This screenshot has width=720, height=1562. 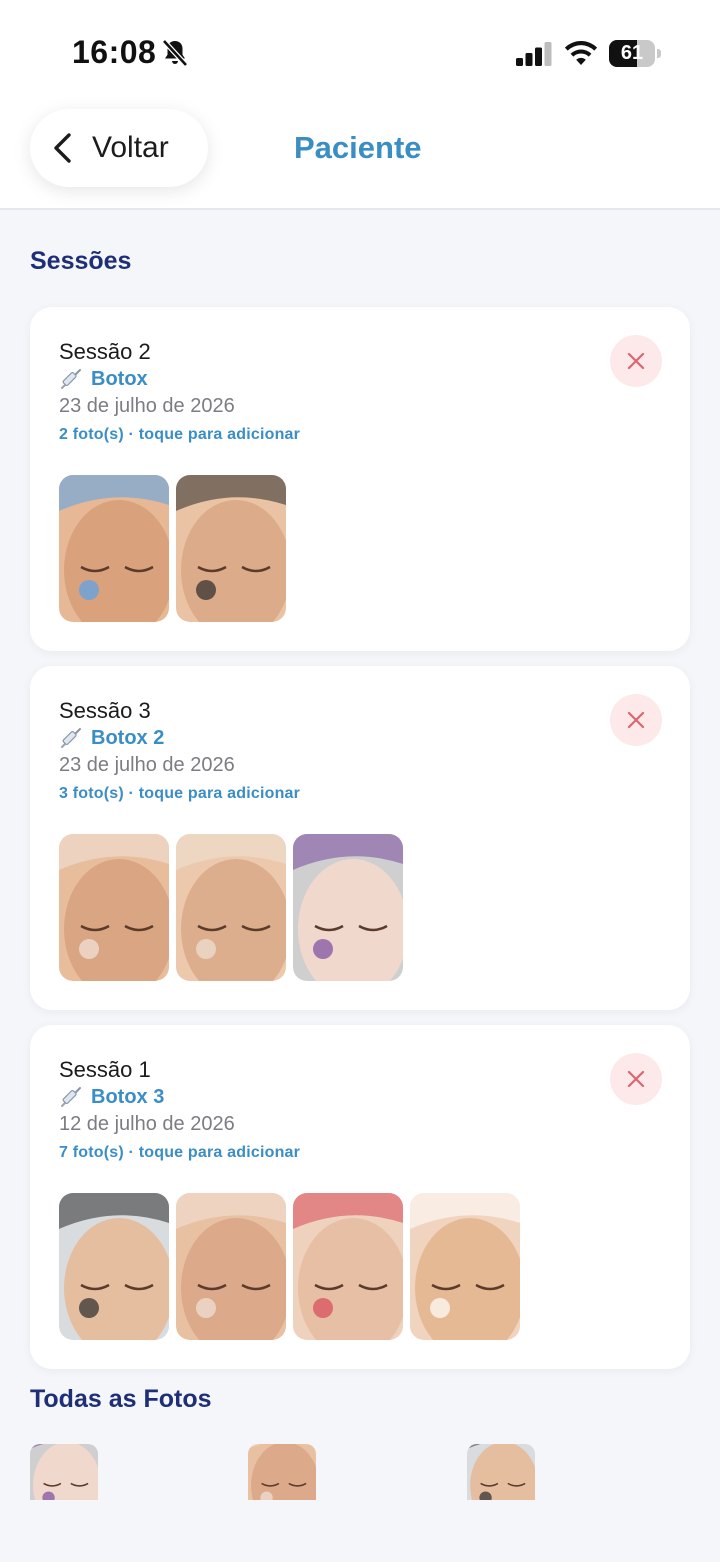 What do you see at coordinates (147, 1124) in the screenshot?
I see `session-date: 12 de julho de 2026` at bounding box center [147, 1124].